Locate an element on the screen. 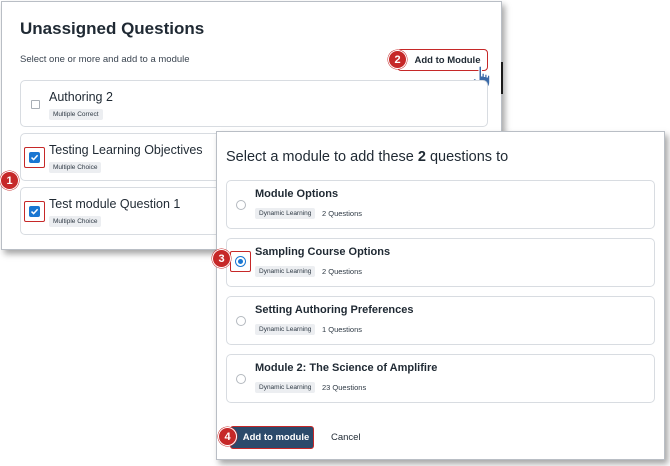  module-question-count: 23 Questions is located at coordinates (344, 387).